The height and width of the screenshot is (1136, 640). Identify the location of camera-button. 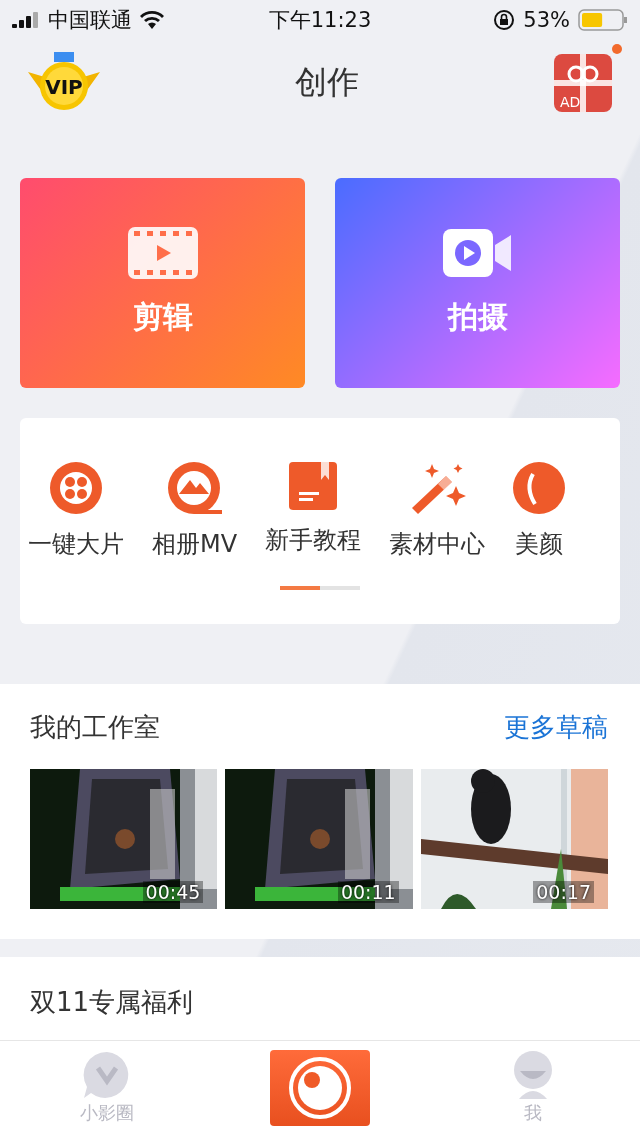
(320, 1088).